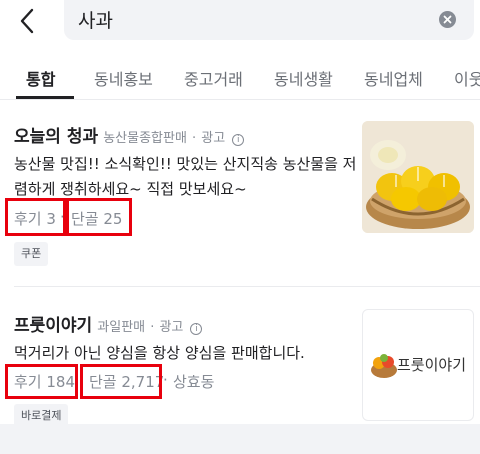 This screenshot has height=454, width=480. Describe the element at coordinates (28, 21) in the screenshot. I see `chevron-left-icon` at that location.